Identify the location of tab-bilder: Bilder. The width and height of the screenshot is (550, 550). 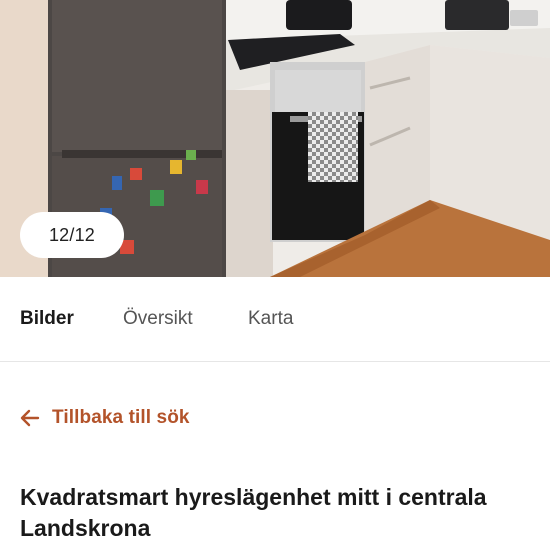
(47, 319).